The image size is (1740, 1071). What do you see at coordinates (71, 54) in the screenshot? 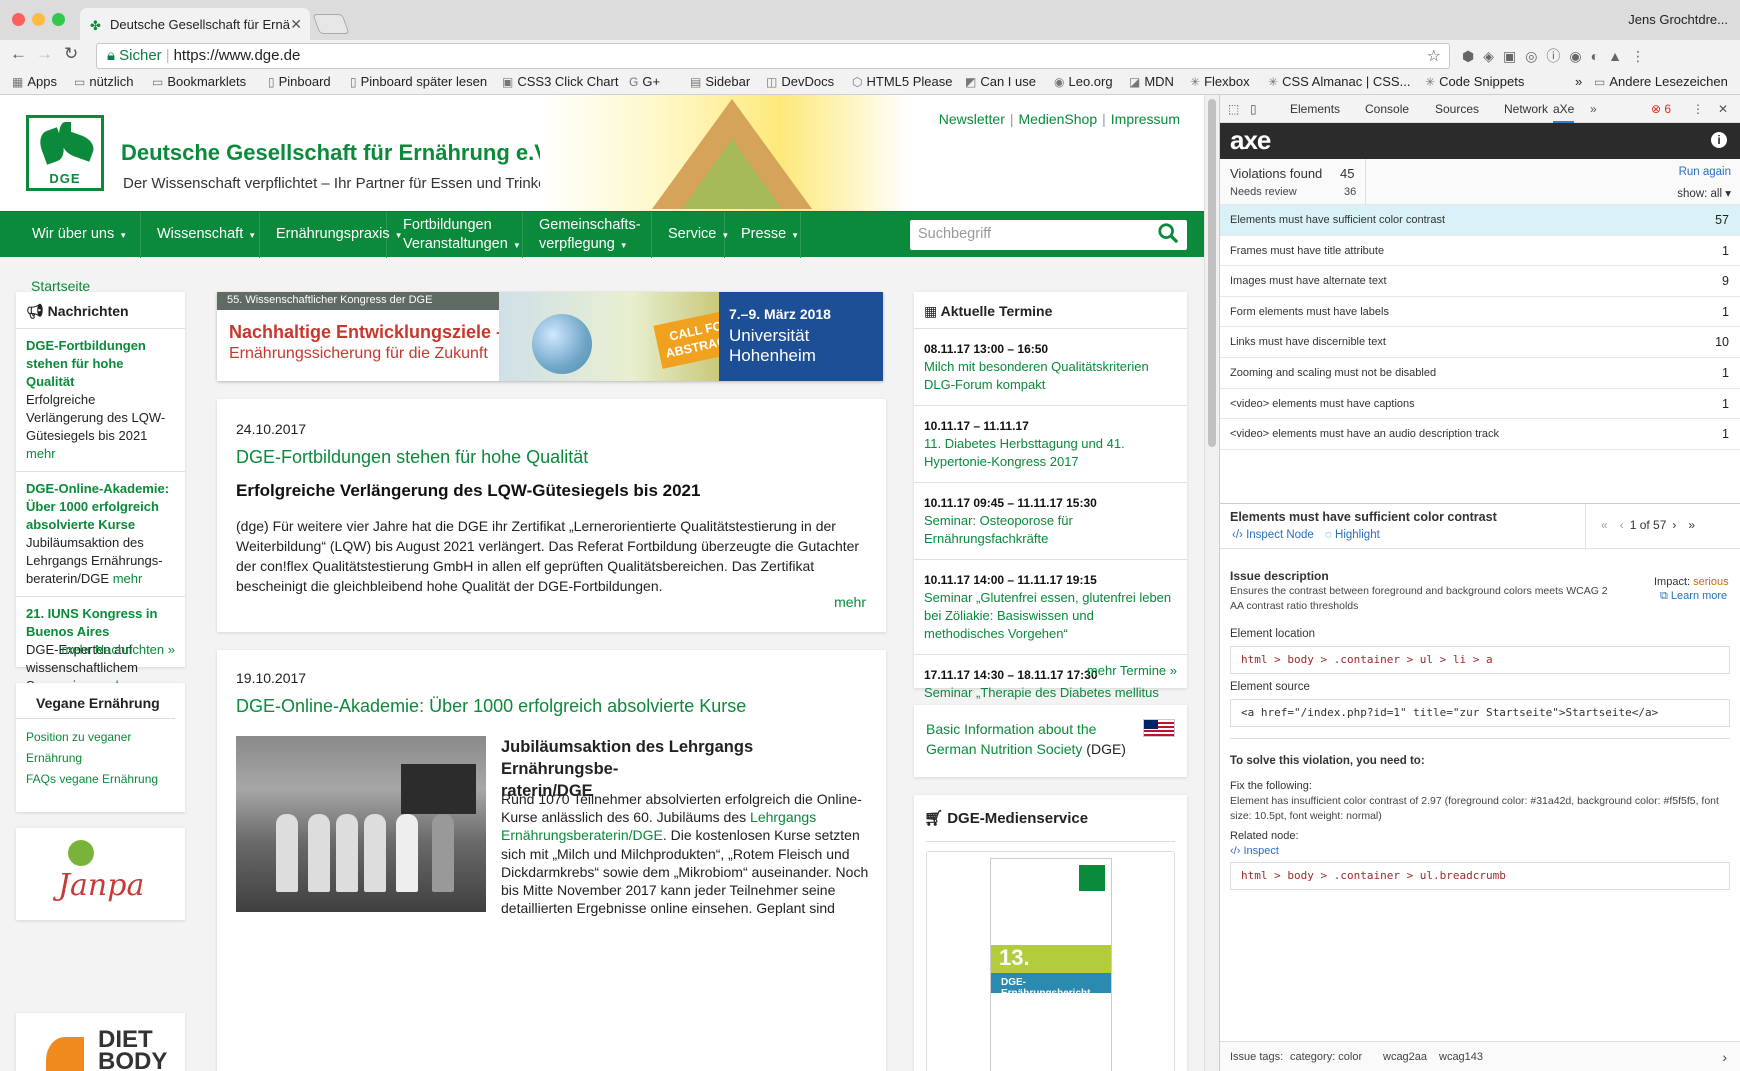
I see `reload-icon: ↻` at bounding box center [71, 54].